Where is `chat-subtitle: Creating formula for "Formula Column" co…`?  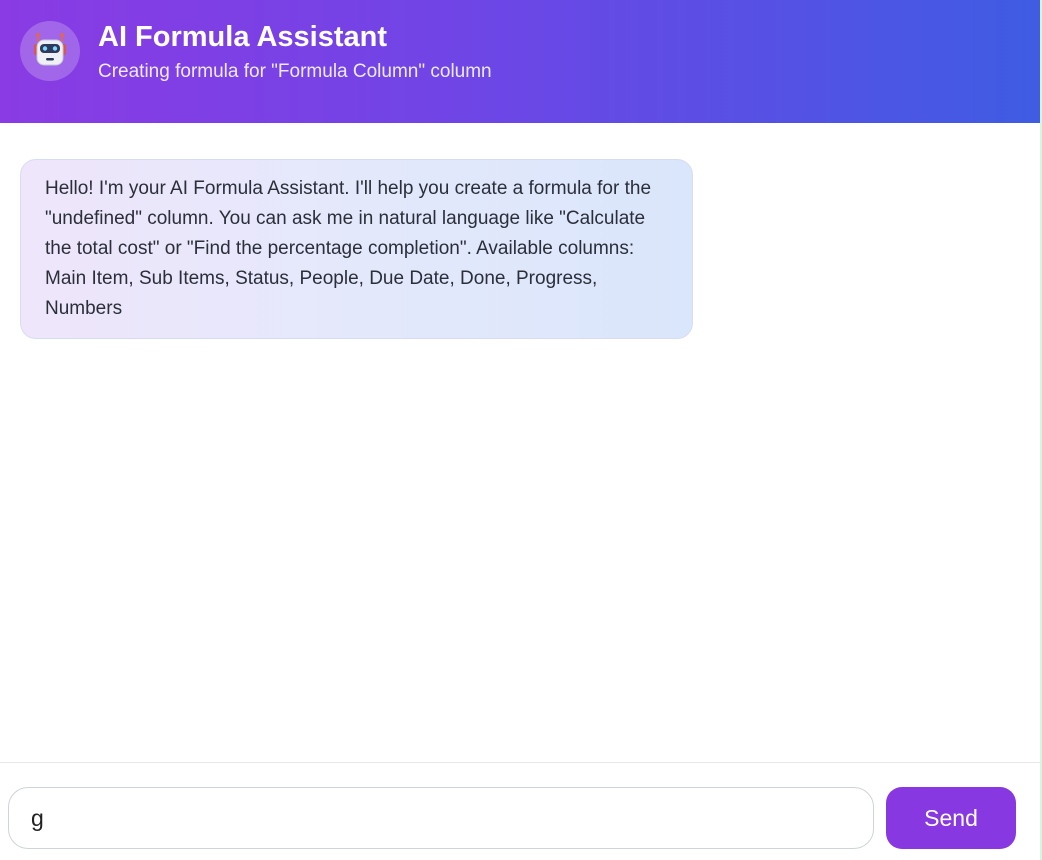 chat-subtitle: Creating formula for "Formula Column" co… is located at coordinates (295, 71).